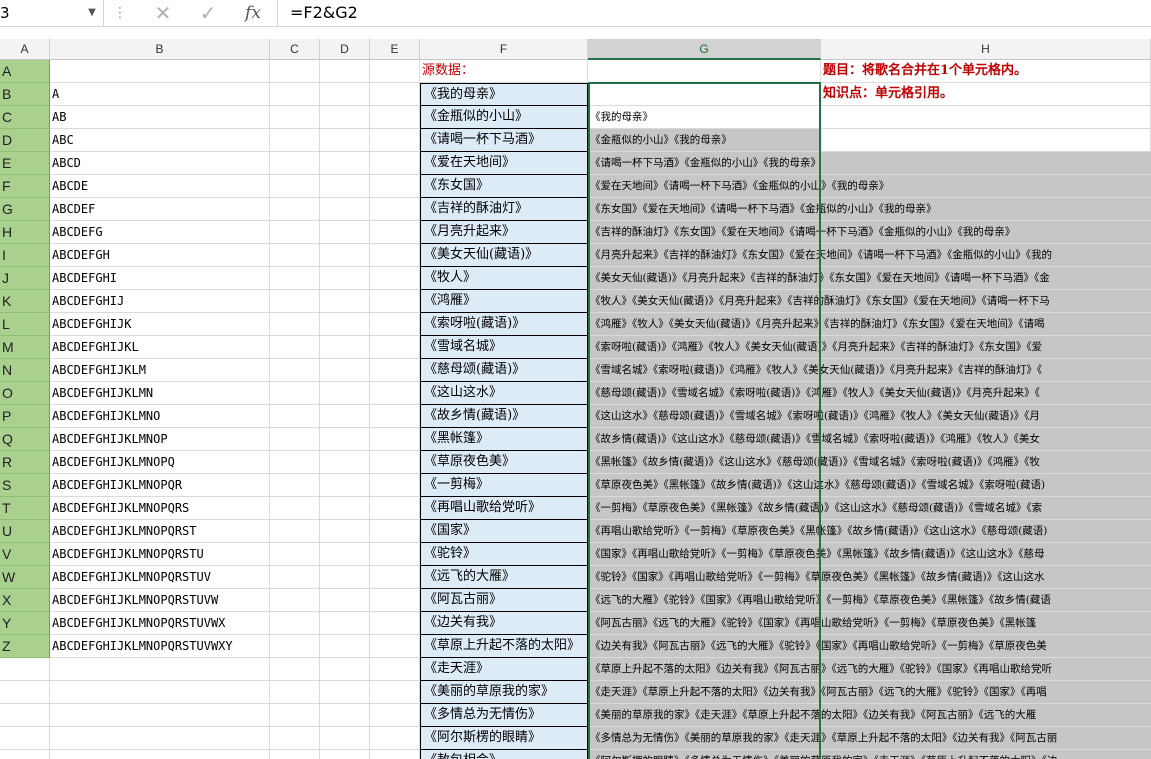 The image size is (1151, 759). What do you see at coordinates (160, 255) in the screenshot?
I see `cell-b9: ABCDEFGH` at bounding box center [160, 255].